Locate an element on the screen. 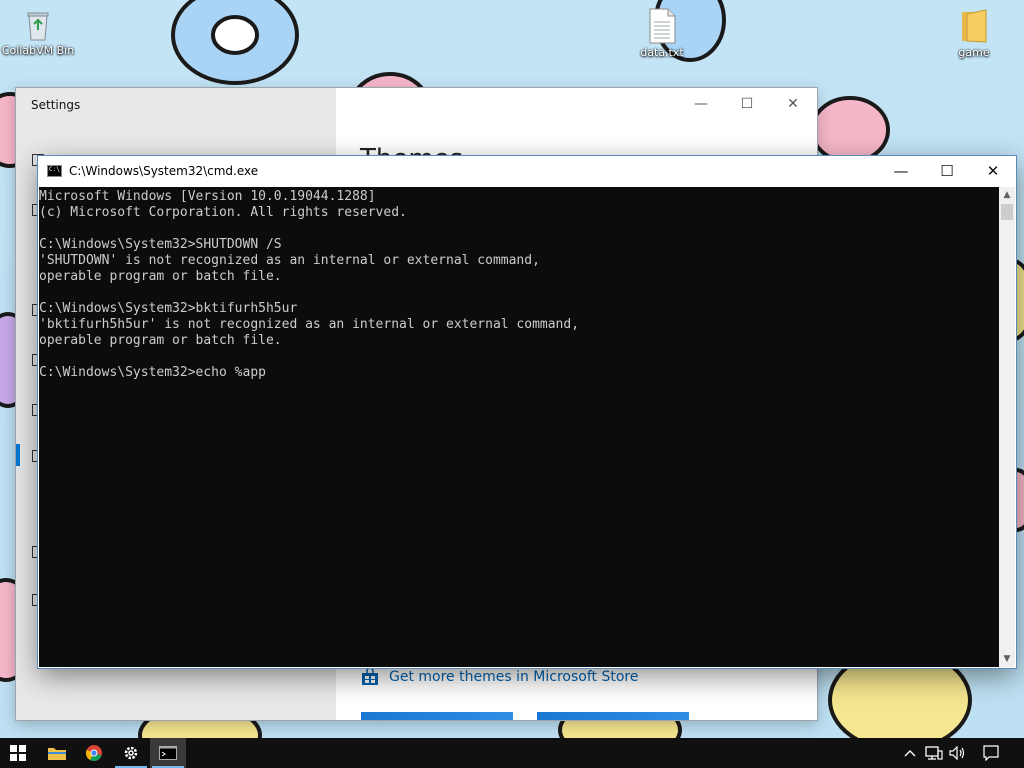  settings-title: Settings is located at coordinates (56, 105).